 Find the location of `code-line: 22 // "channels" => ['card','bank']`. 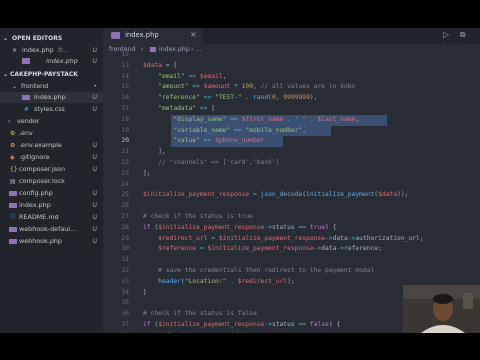

code-line: 22 // "channels" => ['card','bank'] is located at coordinates (291, 163).